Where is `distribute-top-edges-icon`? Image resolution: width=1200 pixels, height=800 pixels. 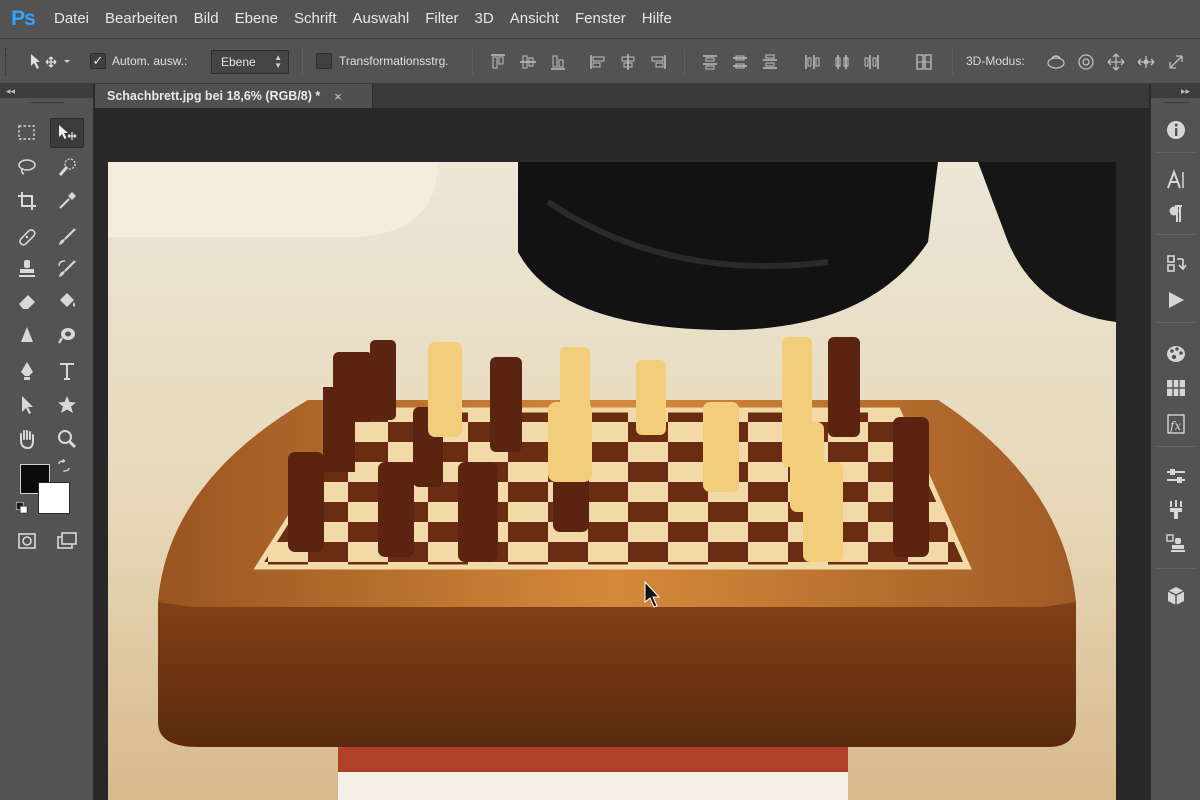 distribute-top-edges-icon is located at coordinates (710, 62).